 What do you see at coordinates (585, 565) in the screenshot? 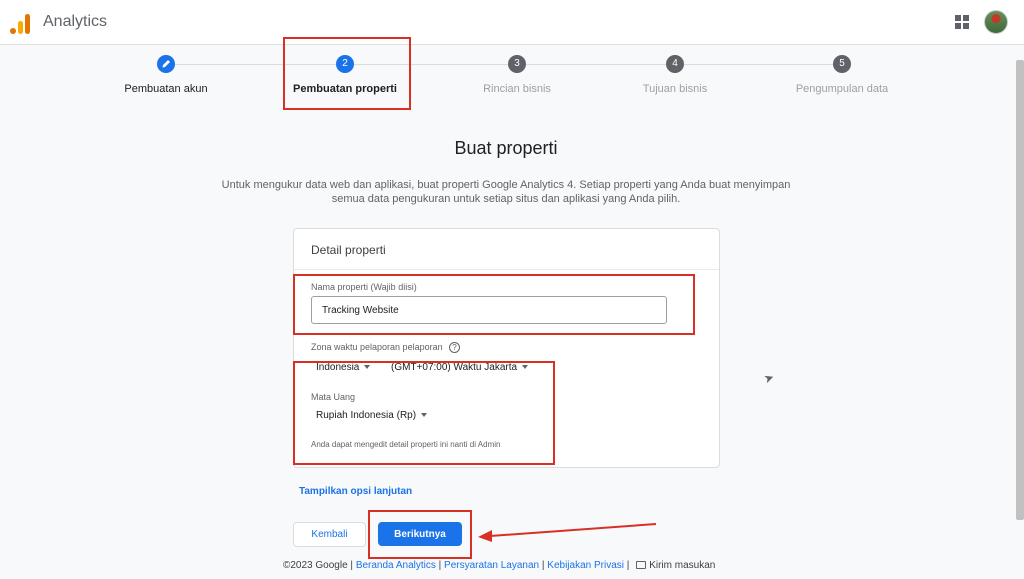
I see `footer-link-privacy: Kebijakan Privasi` at bounding box center [585, 565].